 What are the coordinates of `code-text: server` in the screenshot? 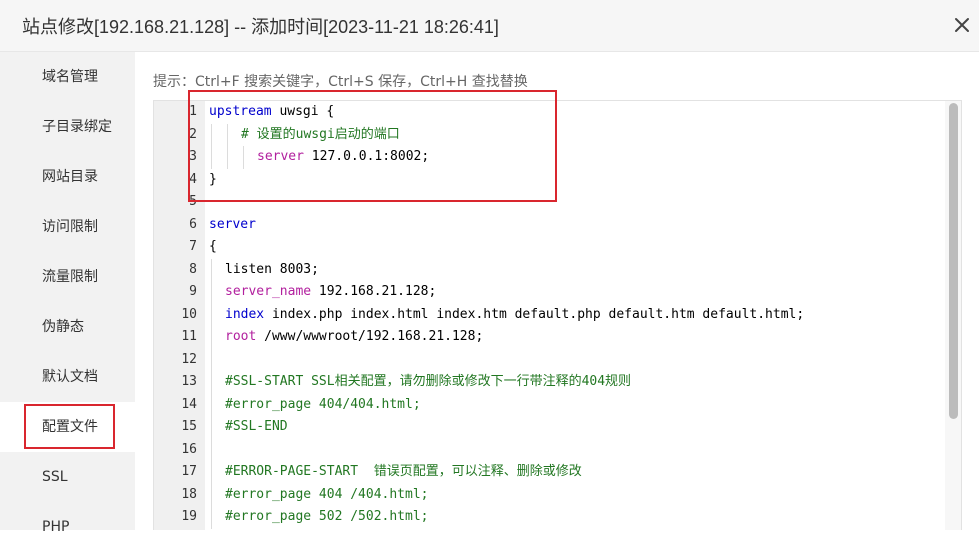 It's located at (232, 225).